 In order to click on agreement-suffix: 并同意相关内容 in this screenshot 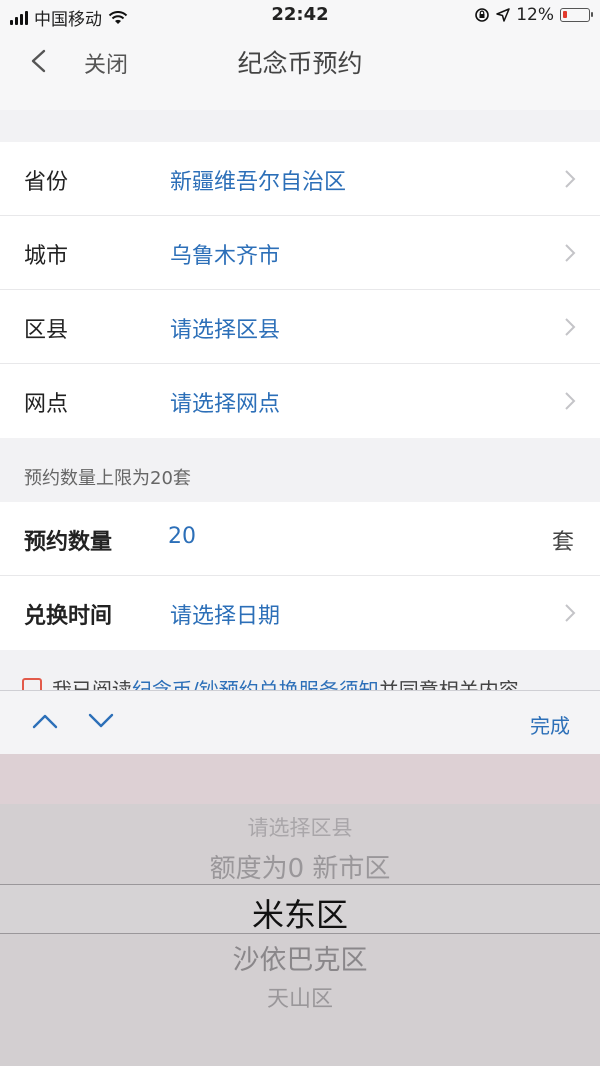, I will do `click(448, 684)`.